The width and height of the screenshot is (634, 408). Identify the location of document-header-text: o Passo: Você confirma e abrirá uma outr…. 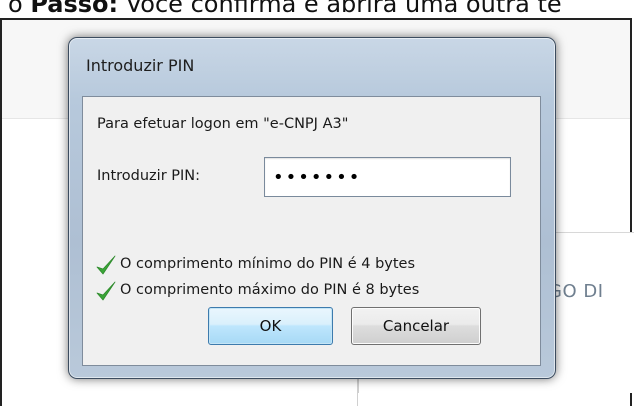
(285, 9).